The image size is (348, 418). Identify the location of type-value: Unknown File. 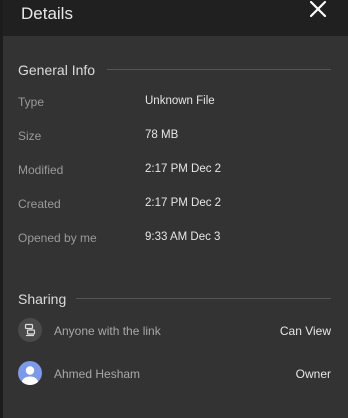
(180, 101).